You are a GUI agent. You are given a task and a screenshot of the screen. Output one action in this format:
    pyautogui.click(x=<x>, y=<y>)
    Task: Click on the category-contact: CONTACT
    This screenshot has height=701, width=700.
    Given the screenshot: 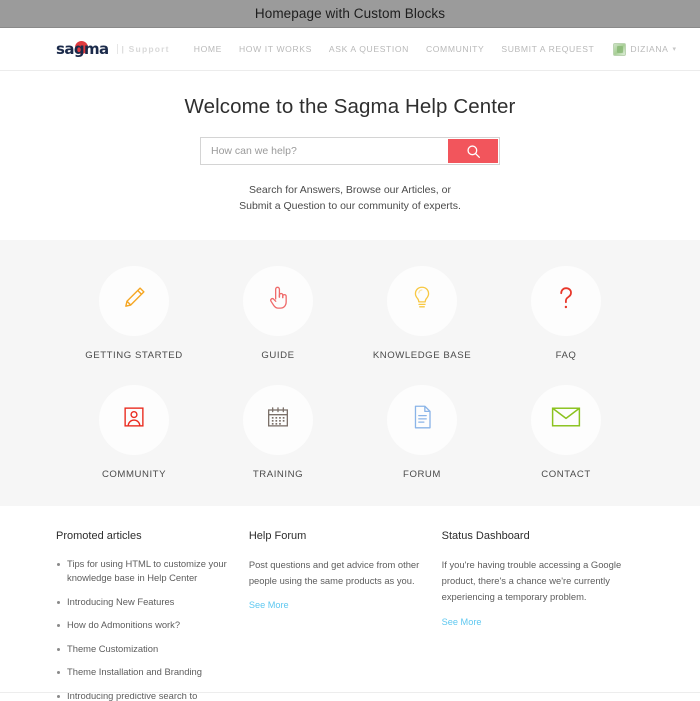 What is the action you would take?
    pyautogui.click(x=566, y=432)
    